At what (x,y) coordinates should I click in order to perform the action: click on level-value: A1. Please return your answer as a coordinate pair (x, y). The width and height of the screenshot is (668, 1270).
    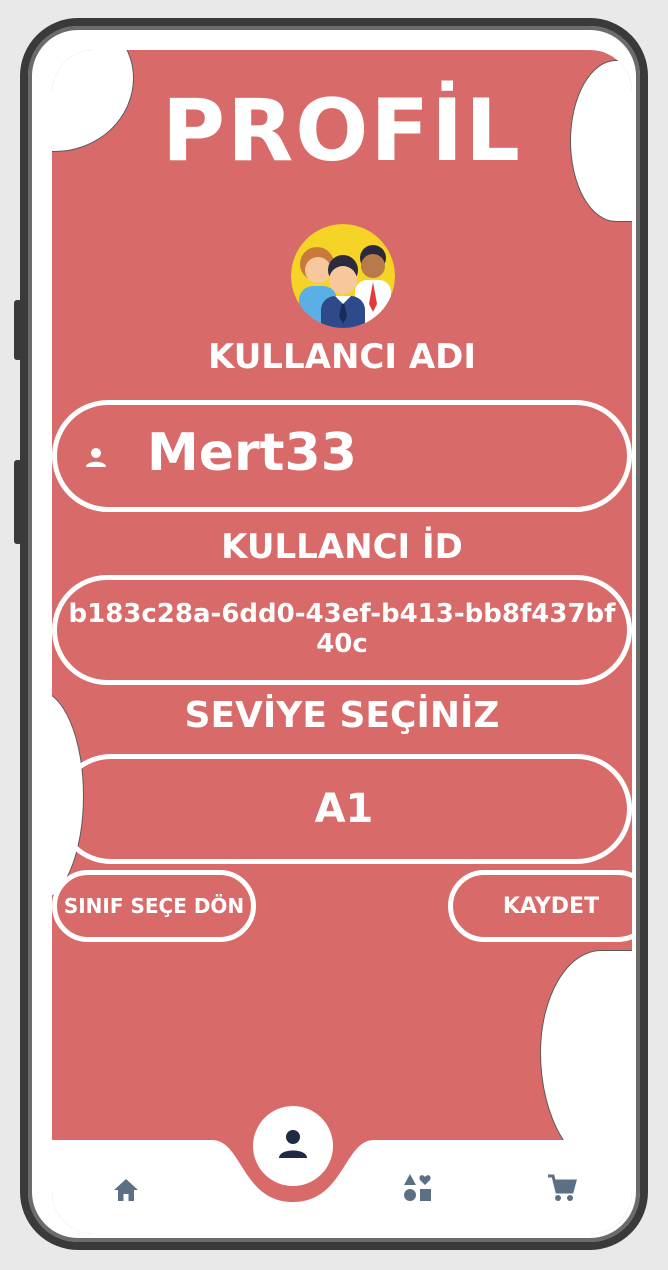
    Looking at the image, I should click on (344, 809).